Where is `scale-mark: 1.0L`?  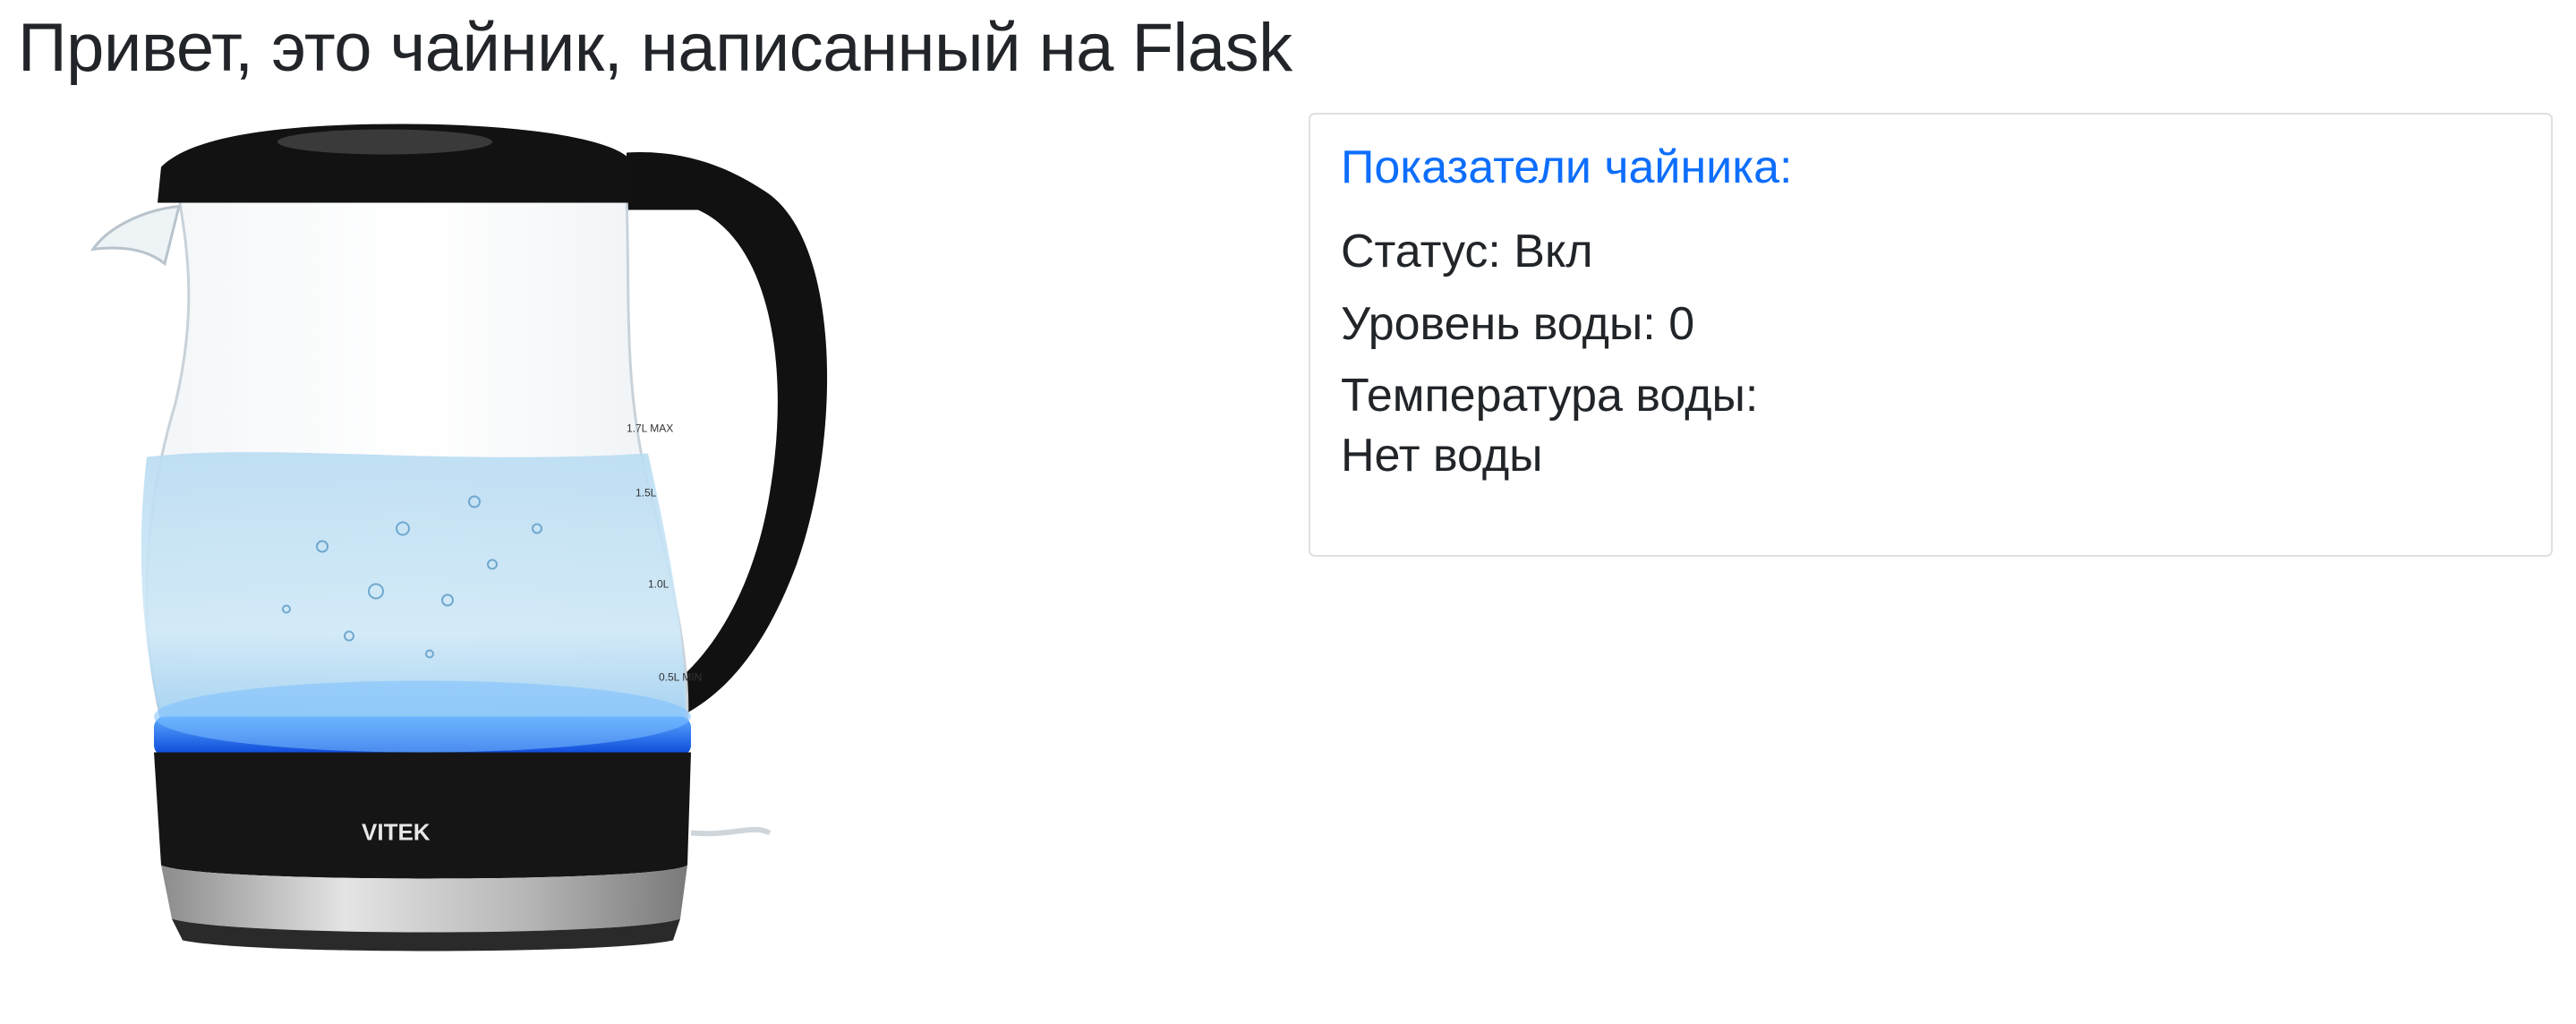 scale-mark: 1.0L is located at coordinates (659, 584).